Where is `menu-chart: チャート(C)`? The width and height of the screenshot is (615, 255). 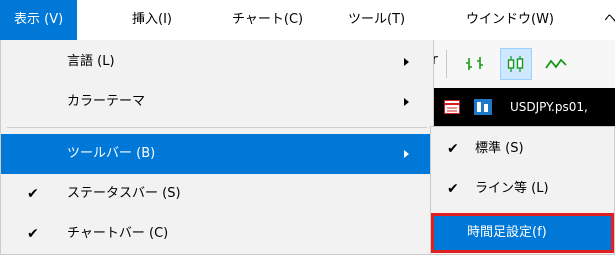
menu-chart: チャート(C) is located at coordinates (267, 20).